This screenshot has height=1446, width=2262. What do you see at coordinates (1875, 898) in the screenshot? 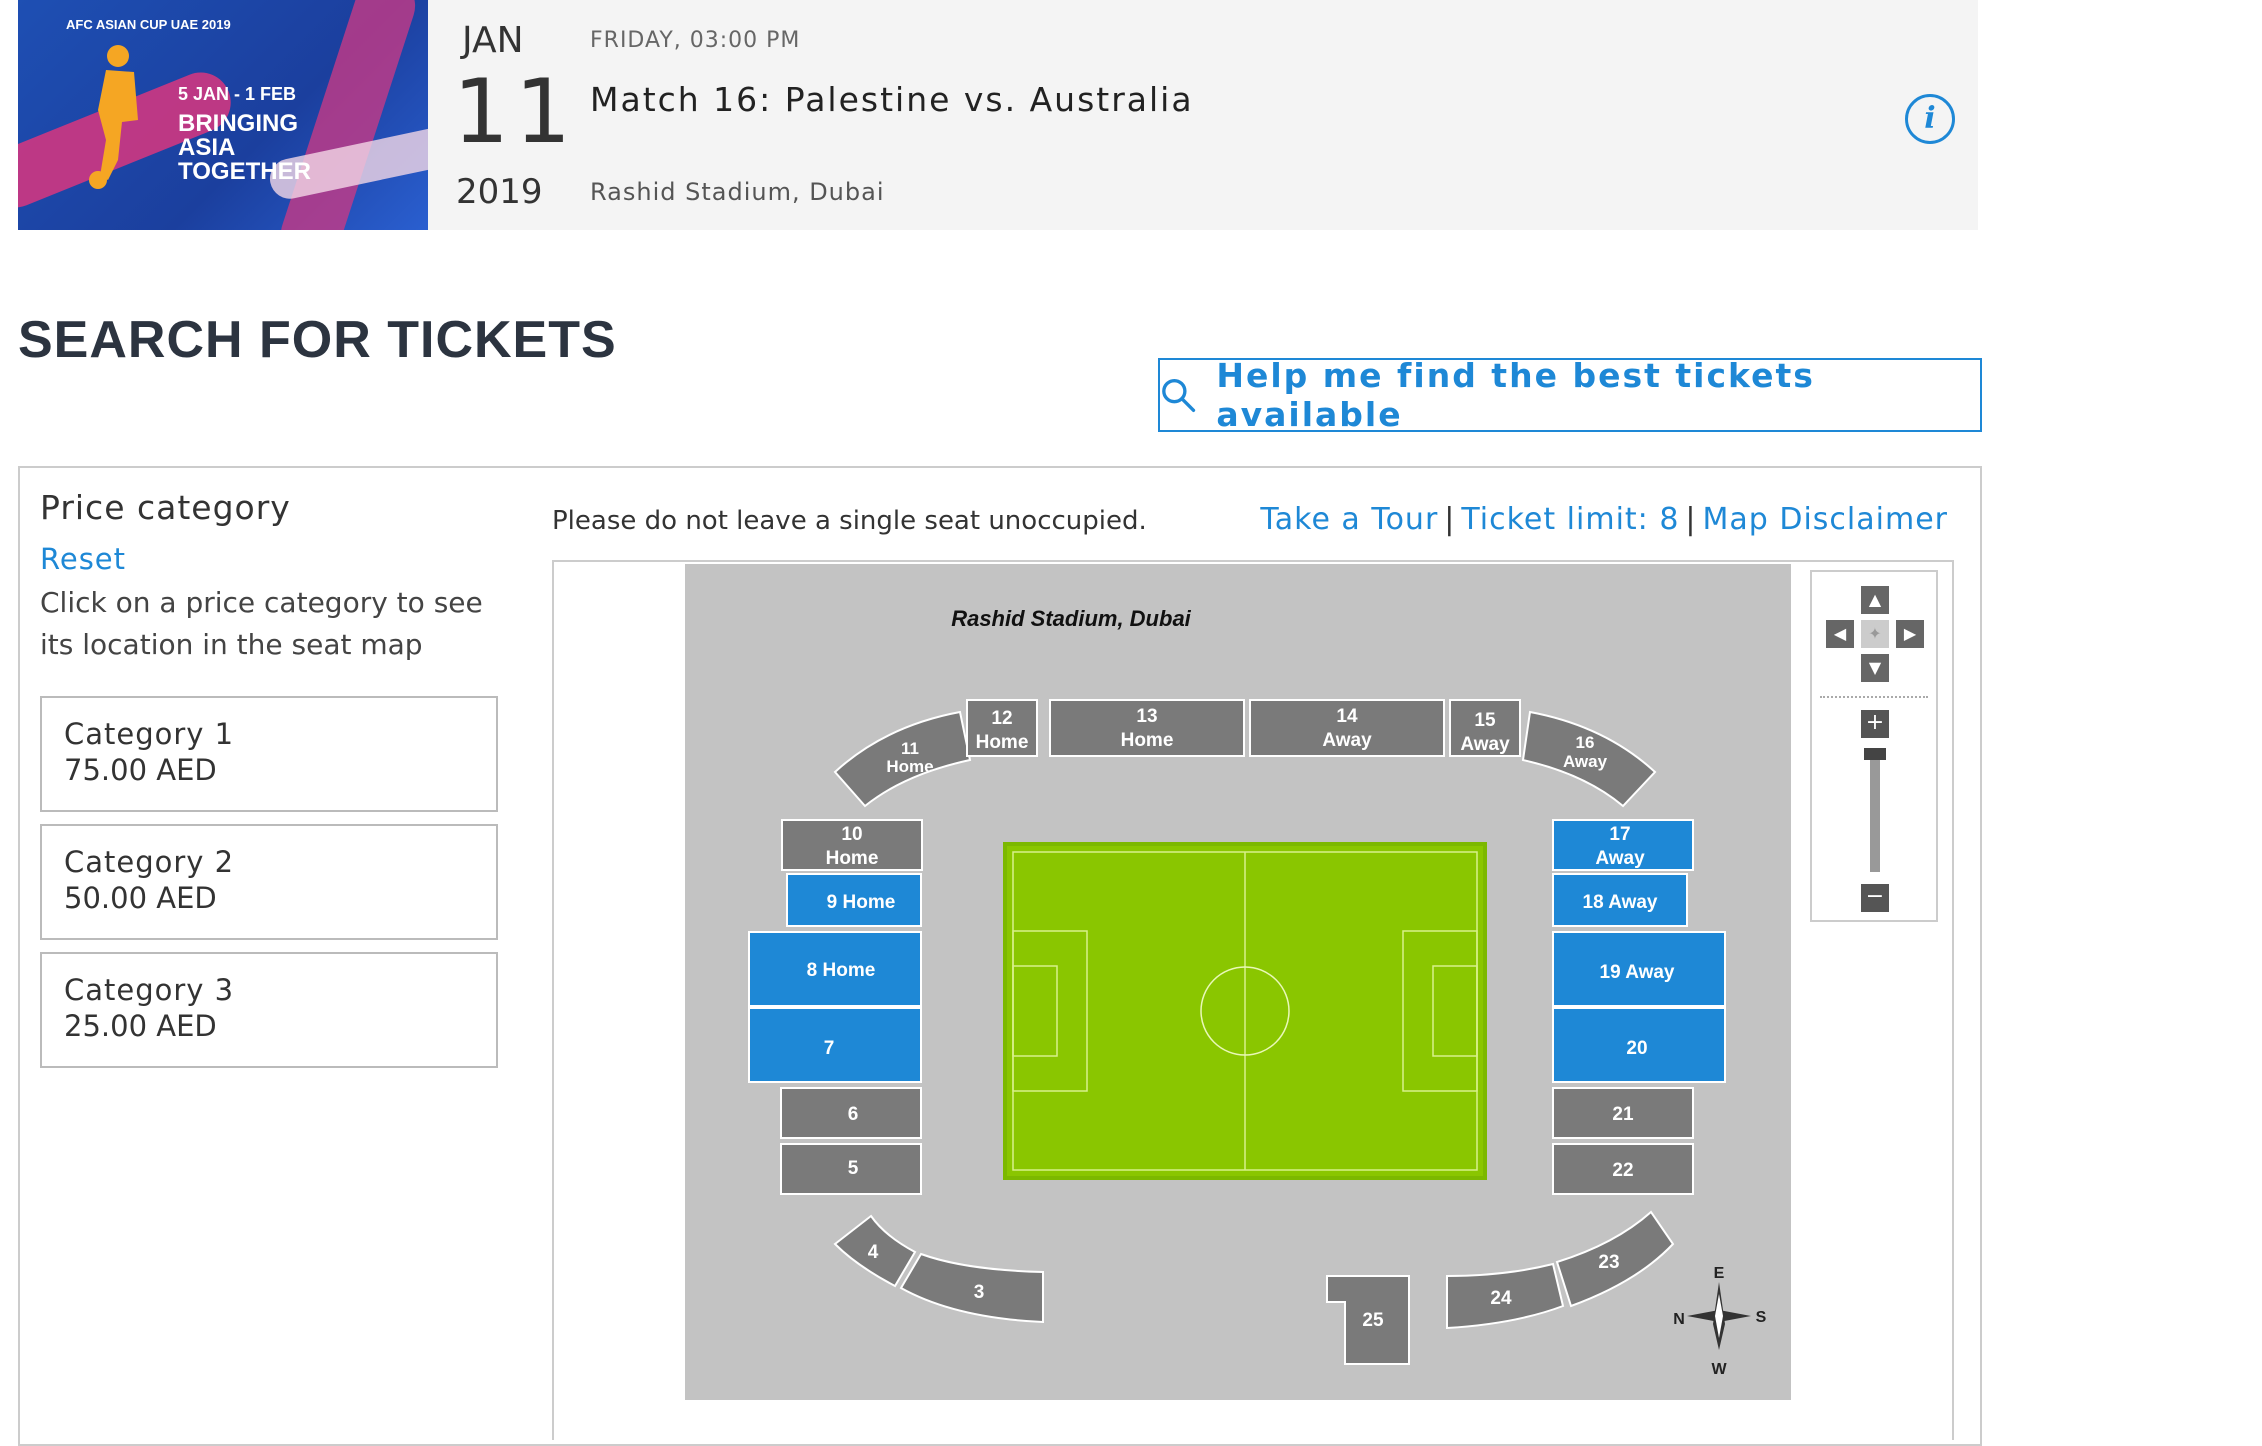
I see `zoom-out-button: −` at bounding box center [1875, 898].